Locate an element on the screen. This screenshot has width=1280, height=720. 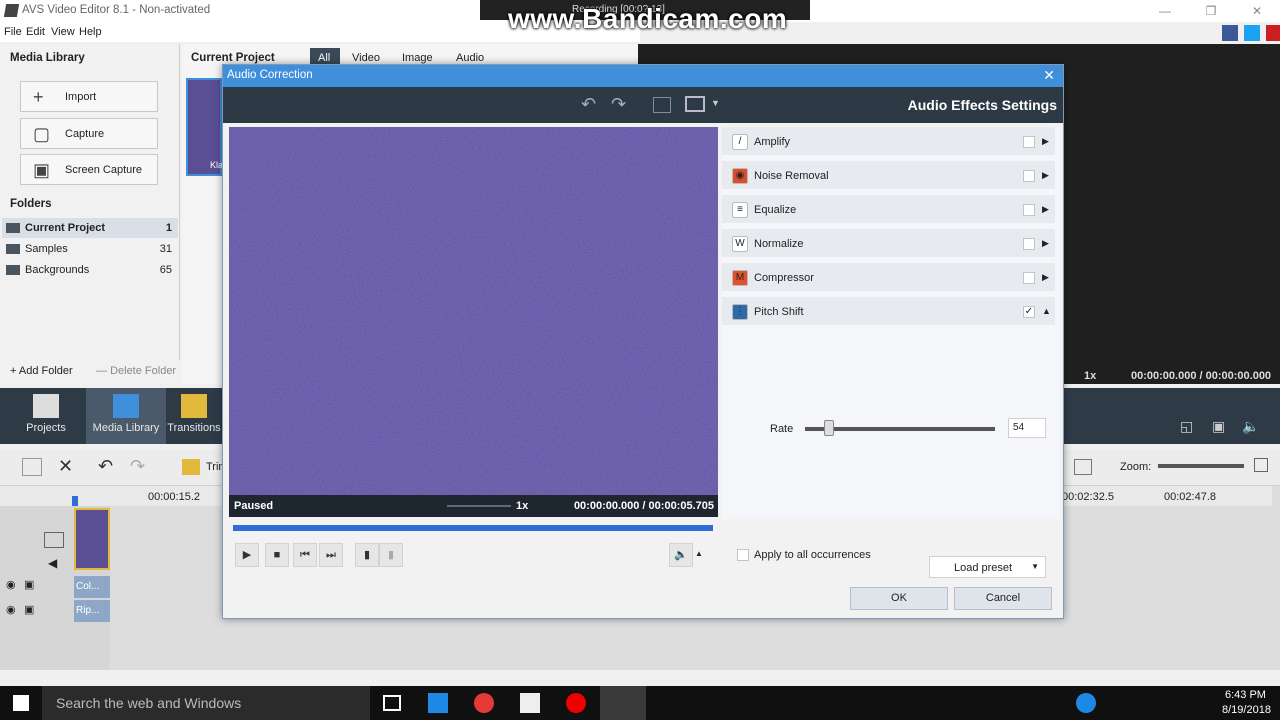
help-icon is located at coordinates (1086, 703).